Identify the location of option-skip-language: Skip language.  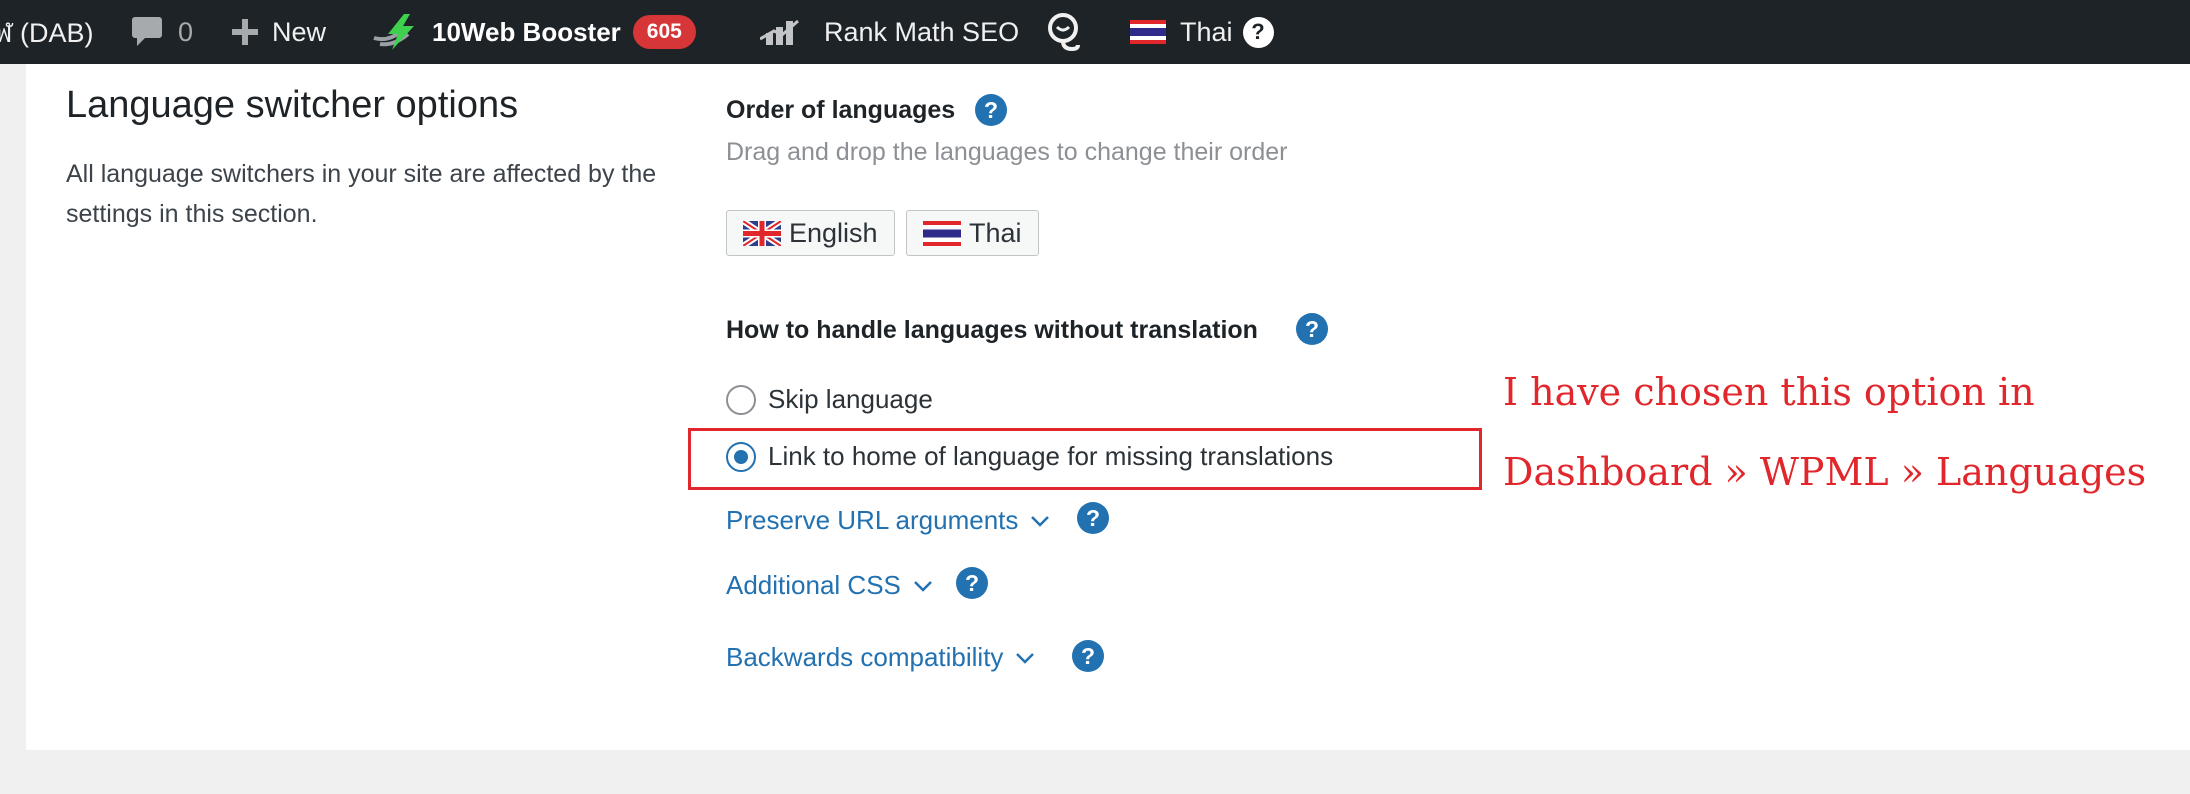
(829, 399).